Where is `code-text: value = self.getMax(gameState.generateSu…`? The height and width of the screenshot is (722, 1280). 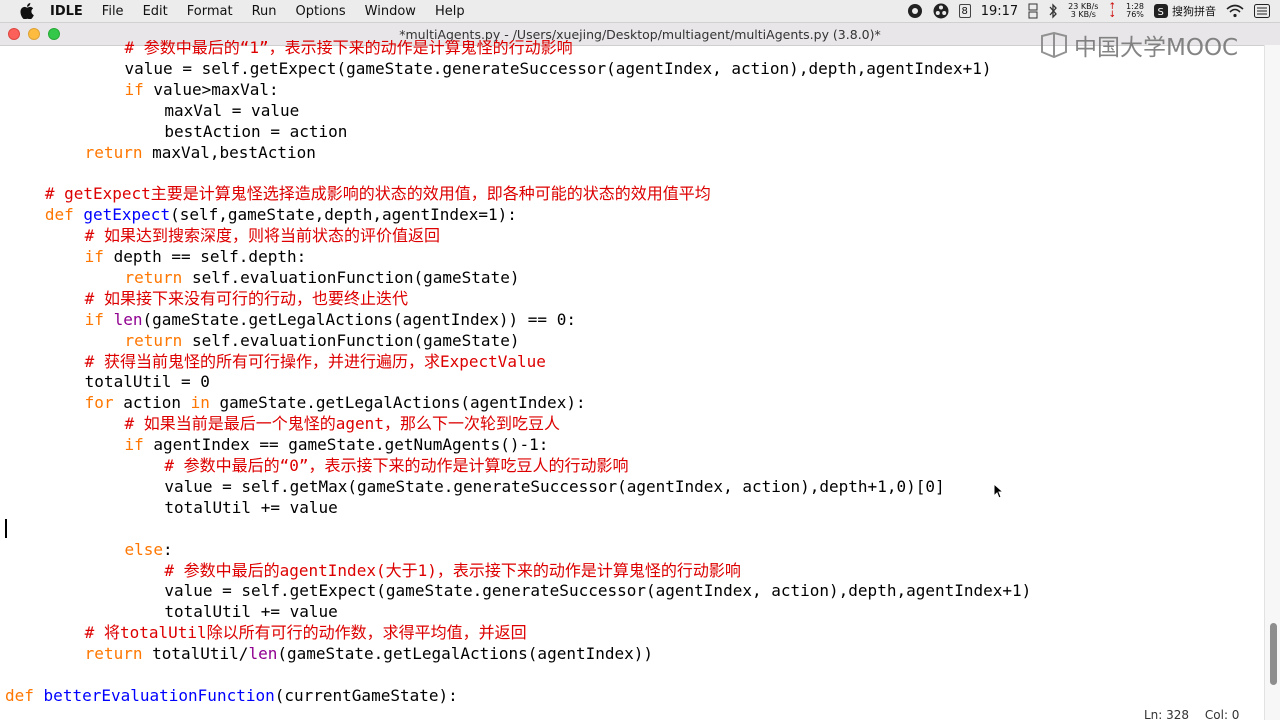
code-text: value = self.getMax(gameState.generateSu… is located at coordinates (554, 486).